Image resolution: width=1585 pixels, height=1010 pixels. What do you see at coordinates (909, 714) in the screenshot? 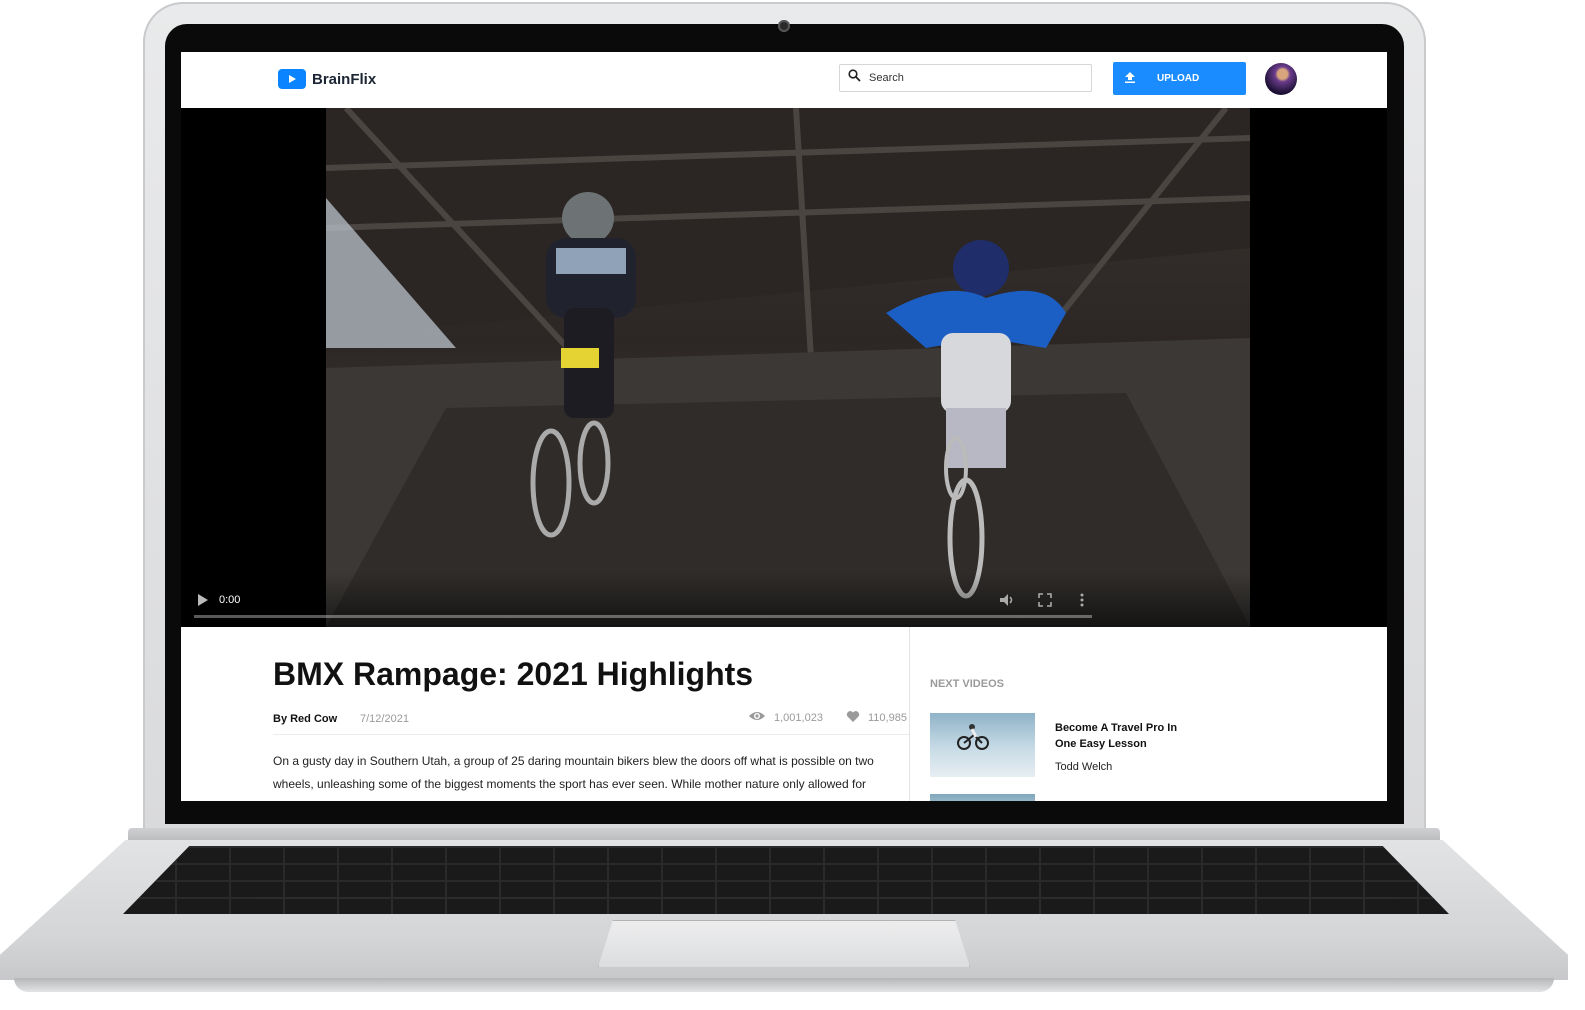
I see `column-divider` at bounding box center [909, 714].